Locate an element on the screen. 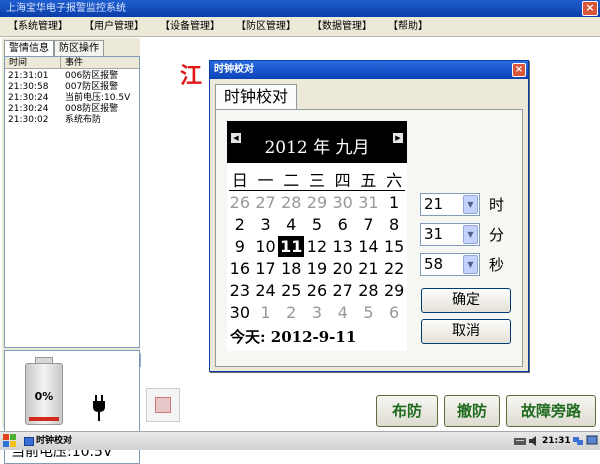 The height and width of the screenshot is (464, 600). map-thumbnail is located at coordinates (163, 405).